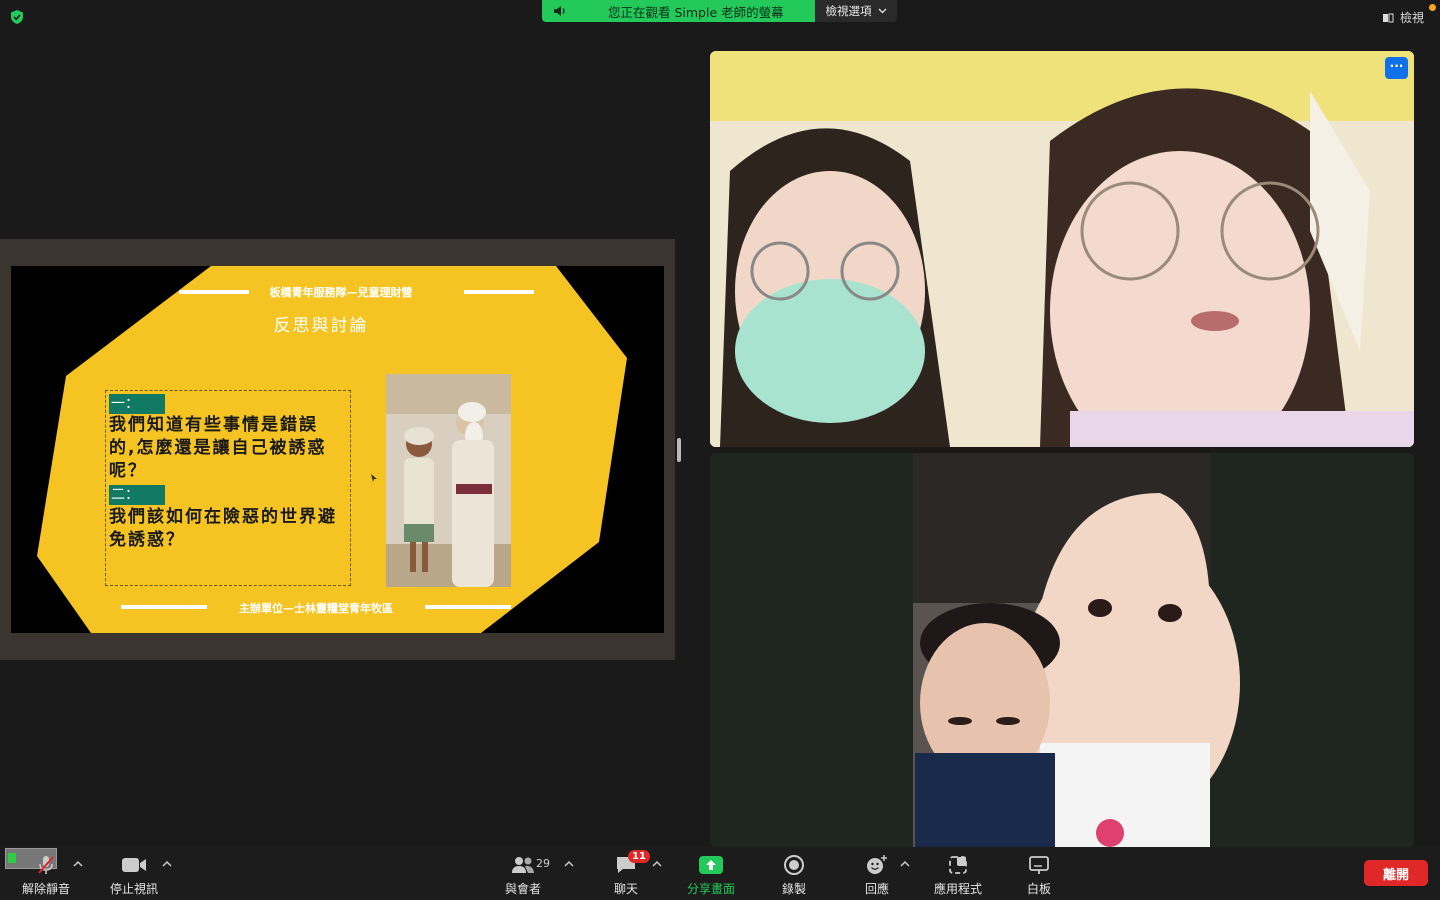  Describe the element at coordinates (559, 11) in the screenshot. I see `speaker-icon` at that location.